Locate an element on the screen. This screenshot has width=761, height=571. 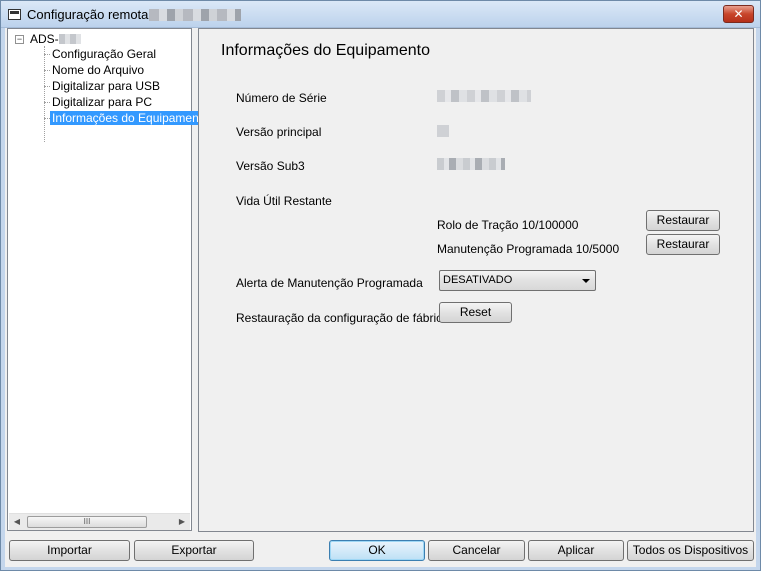
apply-button: Aplicar is located at coordinates (576, 550).